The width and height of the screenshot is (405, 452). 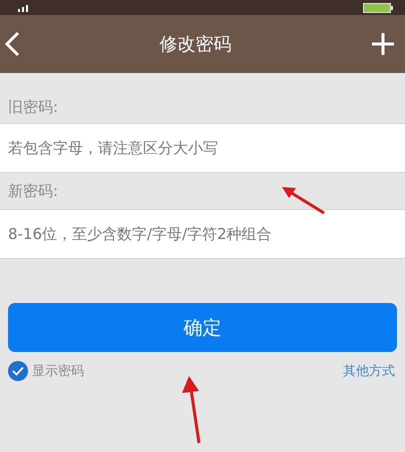 What do you see at coordinates (303, 200) in the screenshot?
I see `arrow-annotation` at bounding box center [303, 200].